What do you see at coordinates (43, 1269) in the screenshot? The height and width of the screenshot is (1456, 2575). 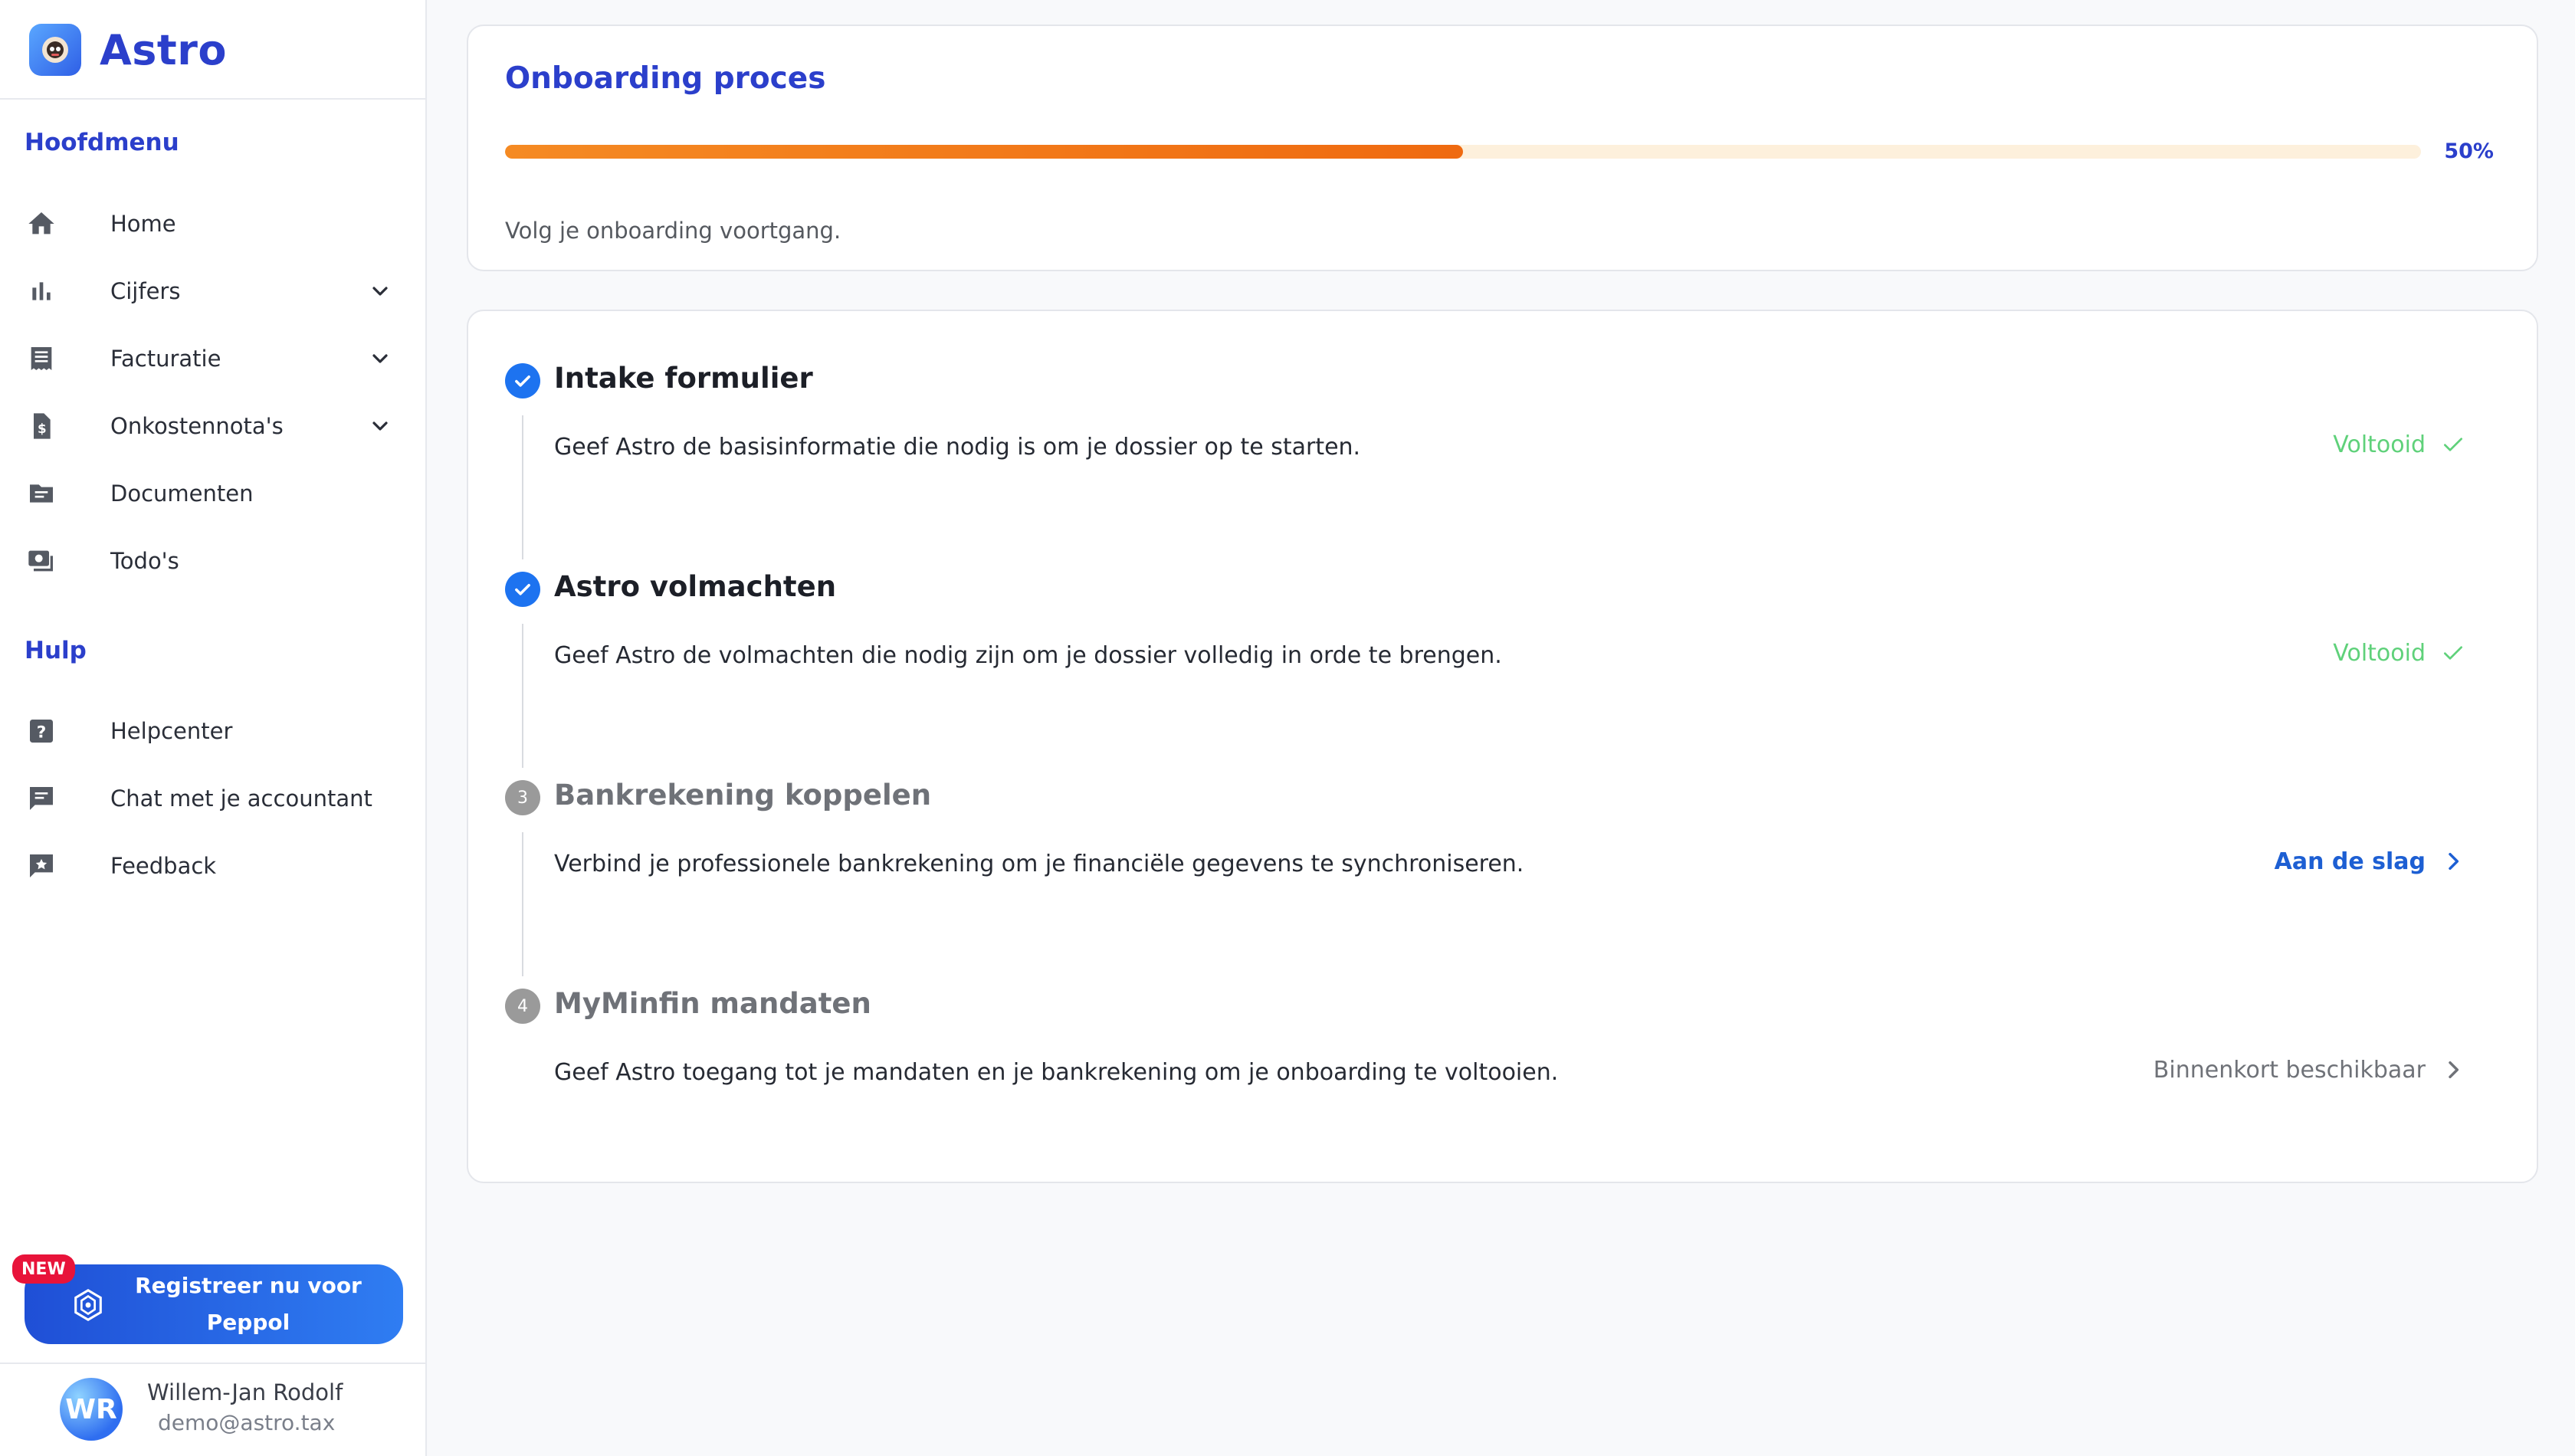 I see `new-badge: NEW` at bounding box center [43, 1269].